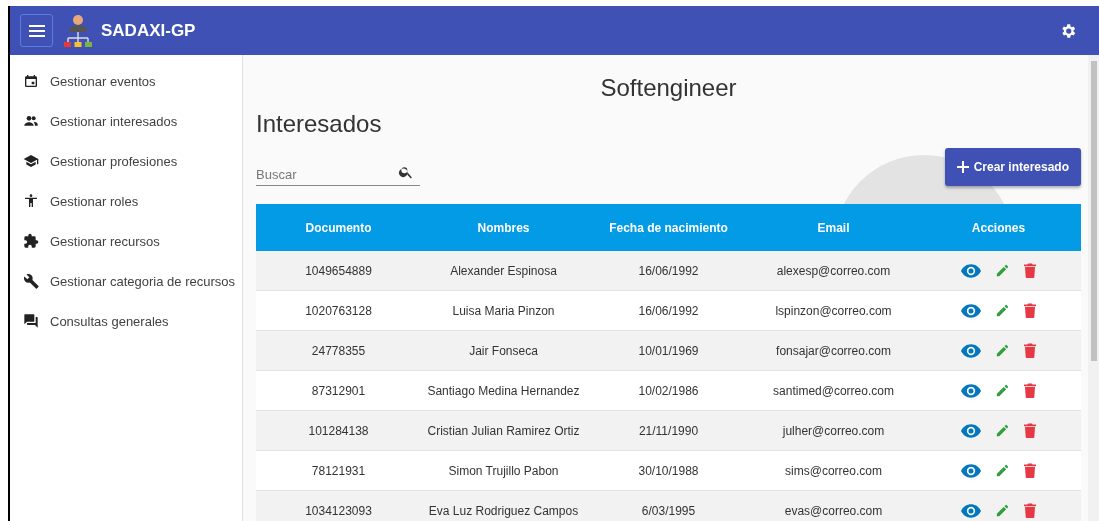  Describe the element at coordinates (338, 470) in the screenshot. I see `table-cell: 78121931` at that location.